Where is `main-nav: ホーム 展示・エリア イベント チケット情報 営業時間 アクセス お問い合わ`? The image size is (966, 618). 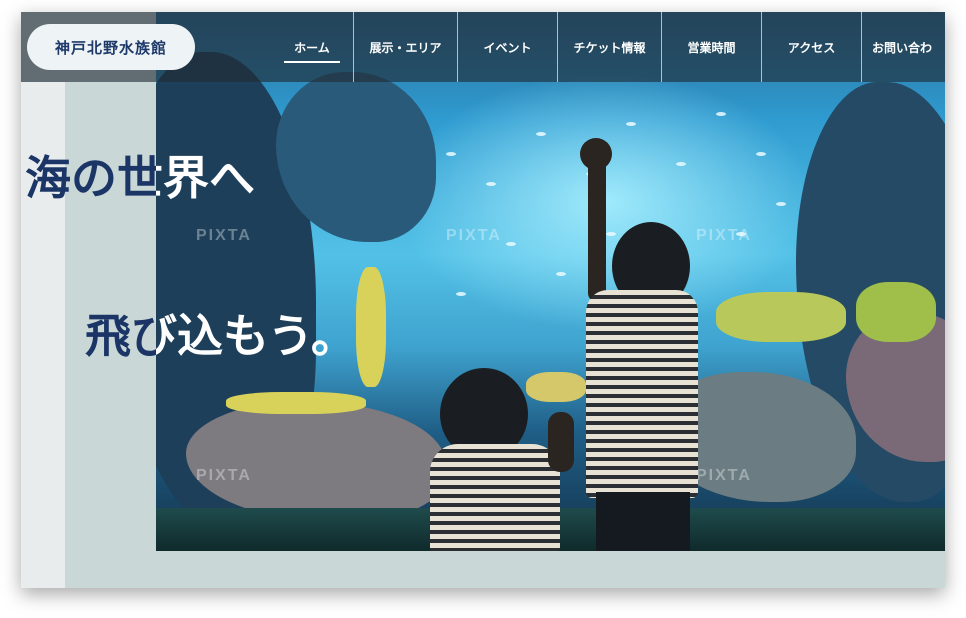 main-nav: ホーム 展示・エリア イベント チケット情報 営業時間 アクセス お問い合わ is located at coordinates (607, 47).